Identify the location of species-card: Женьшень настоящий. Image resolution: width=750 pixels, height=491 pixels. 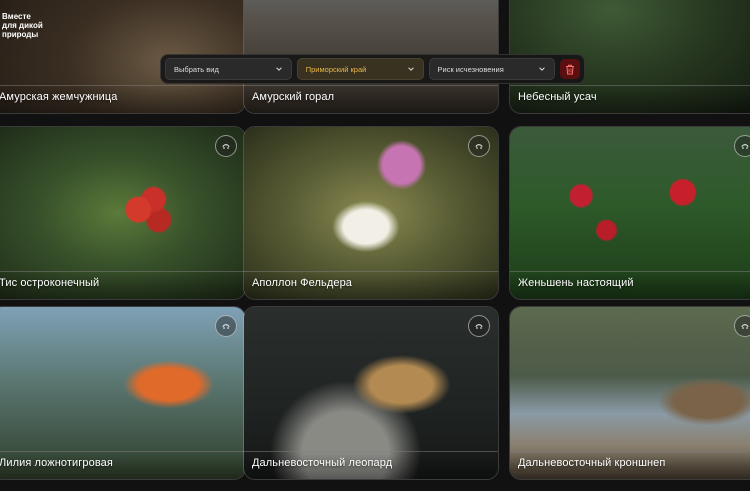
(629, 213).